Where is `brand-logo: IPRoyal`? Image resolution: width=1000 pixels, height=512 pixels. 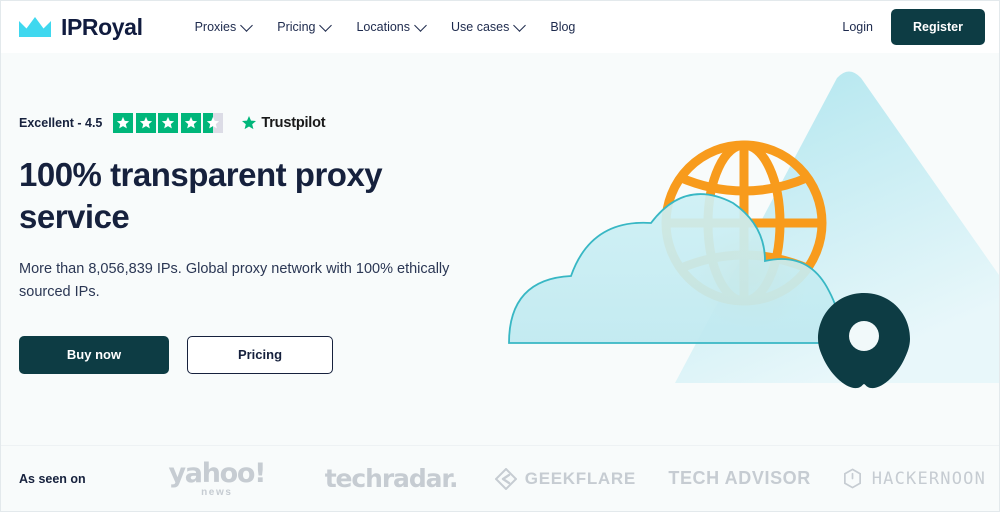 brand-logo: IPRoyal is located at coordinates (80, 26).